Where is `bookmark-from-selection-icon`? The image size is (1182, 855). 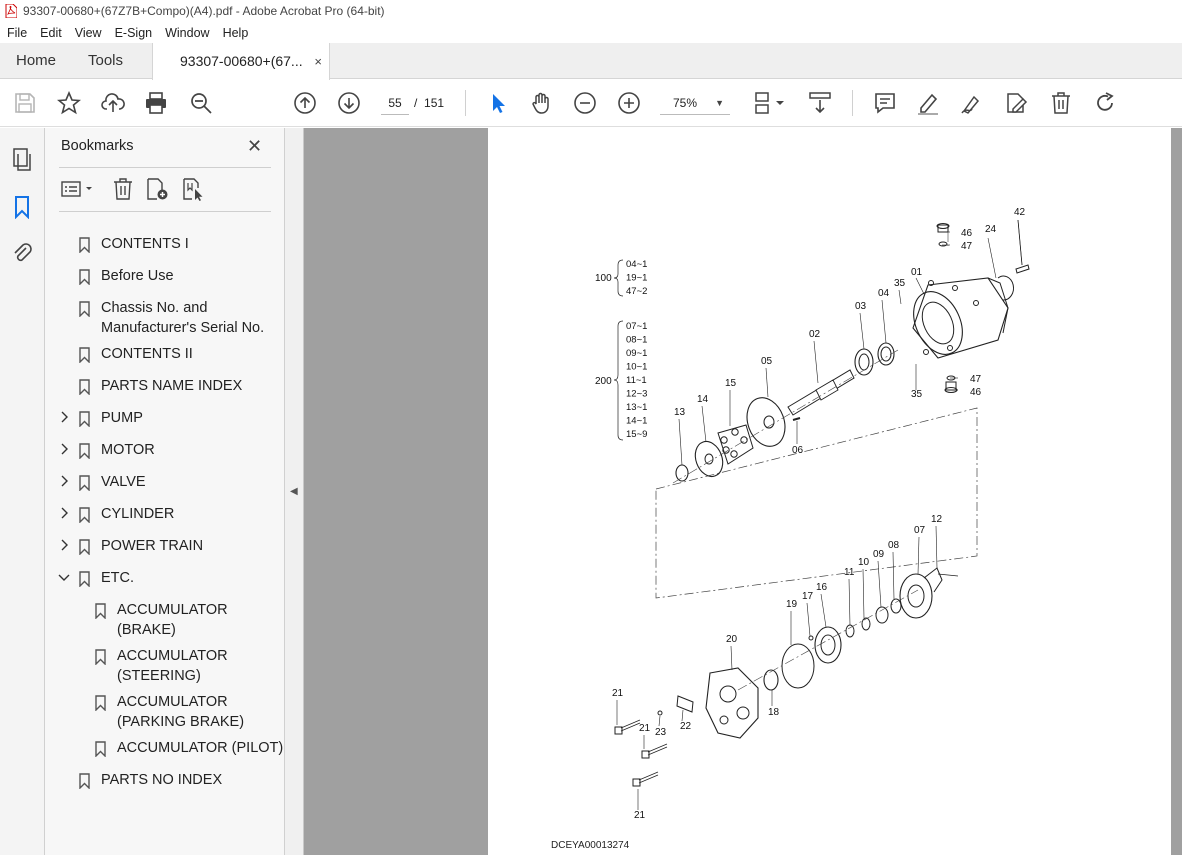
bookmark-from-selection-icon is located at coordinates (193, 189).